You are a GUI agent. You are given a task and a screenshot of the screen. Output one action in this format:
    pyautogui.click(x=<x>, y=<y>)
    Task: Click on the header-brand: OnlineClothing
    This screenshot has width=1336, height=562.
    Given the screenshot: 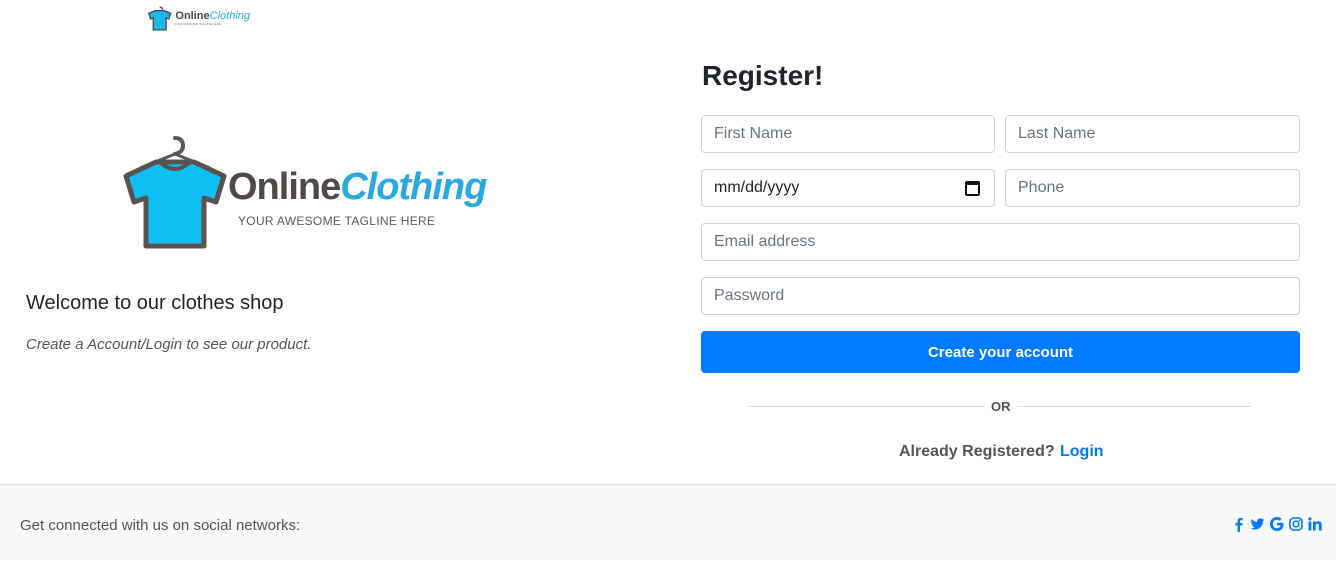 What is the action you would take?
    pyautogui.click(x=212, y=16)
    